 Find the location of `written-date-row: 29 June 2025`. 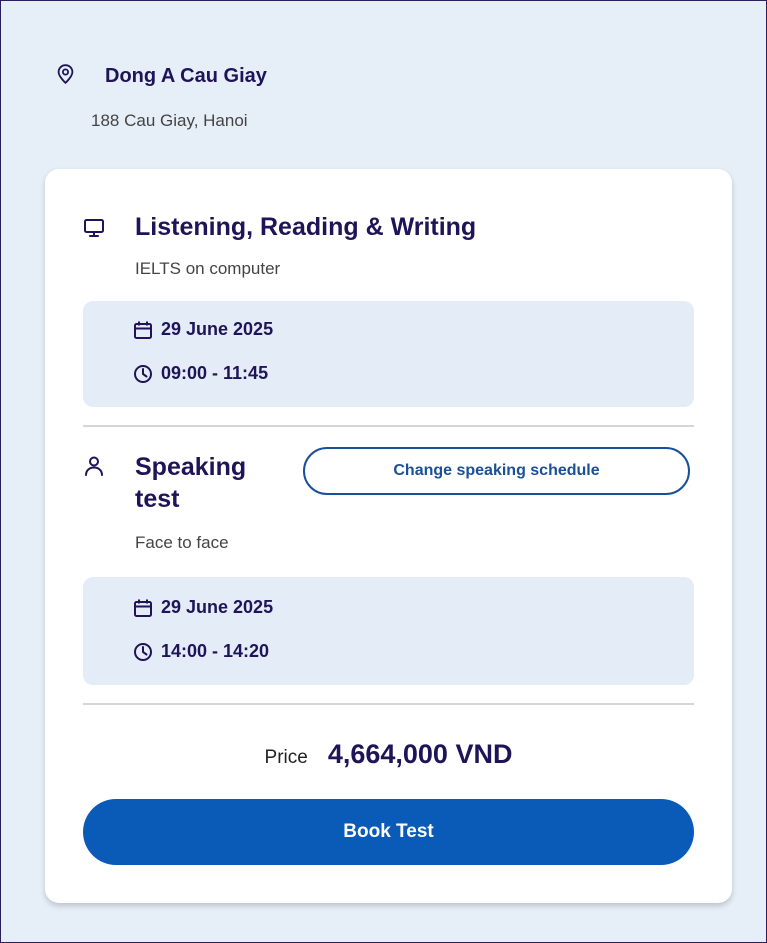

written-date-row: 29 June 2025 is located at coordinates (203, 329).